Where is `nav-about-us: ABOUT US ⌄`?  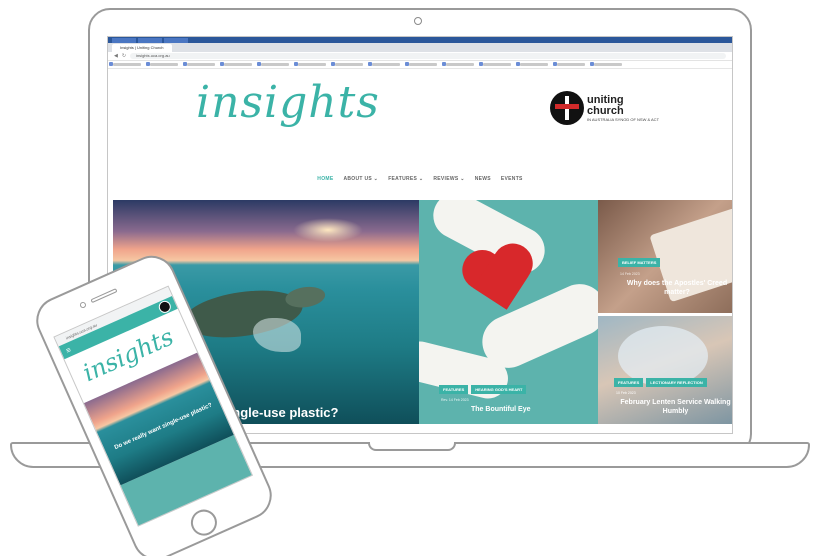 nav-about-us: ABOUT US ⌄ is located at coordinates (360, 179).